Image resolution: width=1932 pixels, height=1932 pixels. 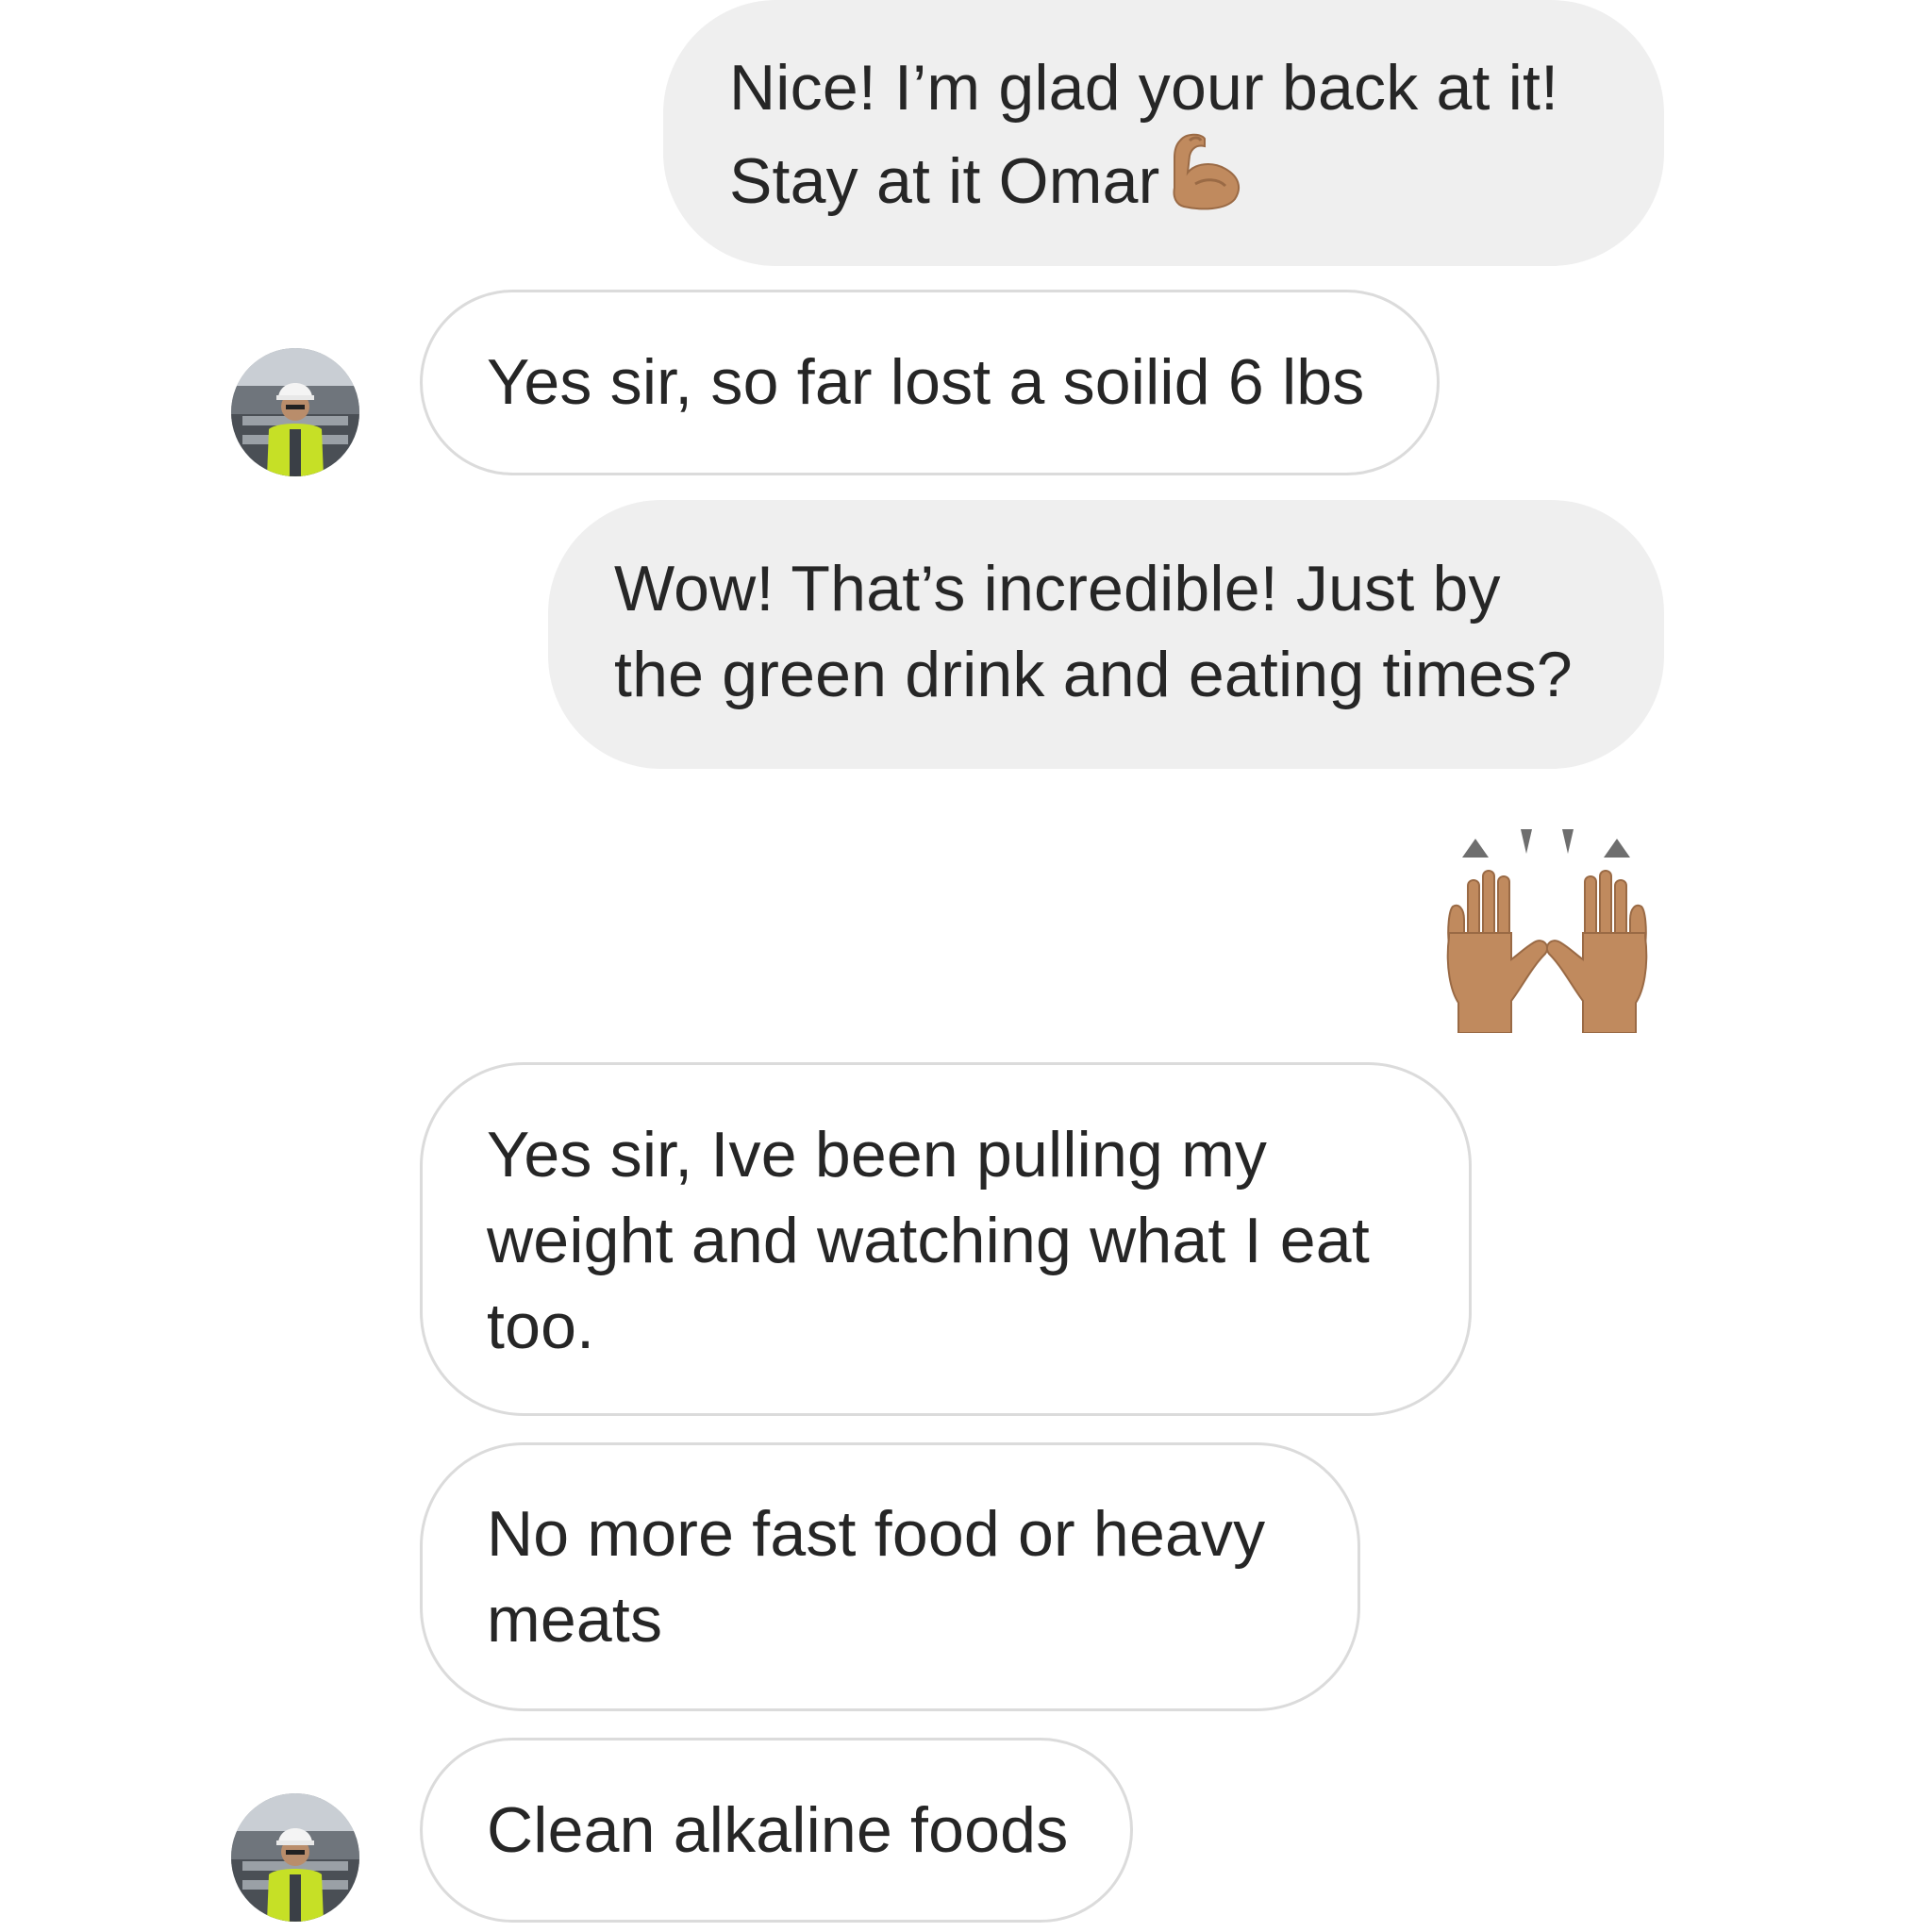 What do you see at coordinates (1206, 182) in the screenshot?
I see `flexed-biceps-emoji-icon` at bounding box center [1206, 182].